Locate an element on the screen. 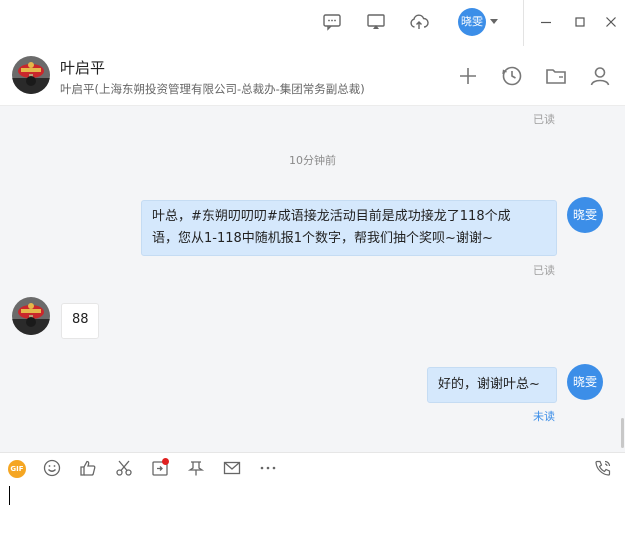  gif-icon: GIF is located at coordinates (17, 469).